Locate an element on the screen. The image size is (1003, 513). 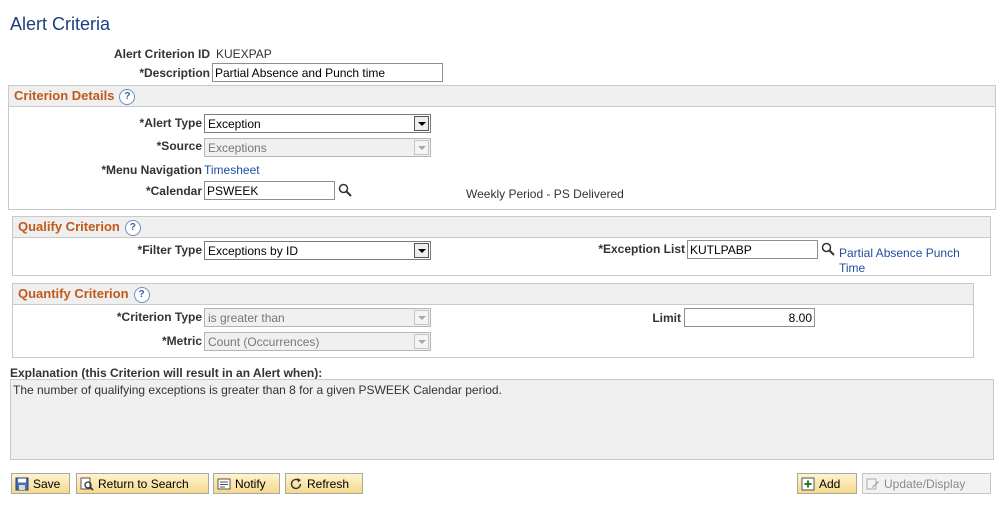
notify-label: Notify is located at coordinates (250, 483).